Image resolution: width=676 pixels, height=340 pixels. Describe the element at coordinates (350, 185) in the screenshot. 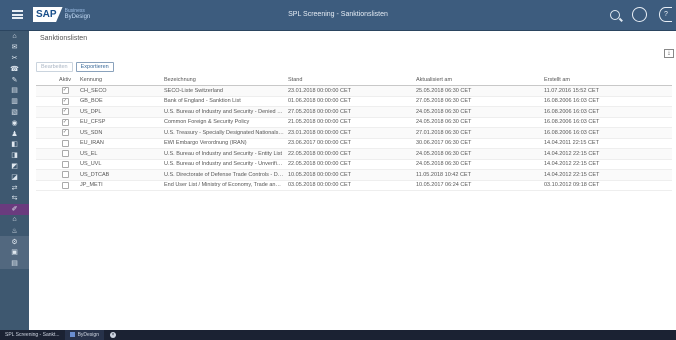

I see `cell-status: 03.05.2018 00:00:00 CET` at that location.